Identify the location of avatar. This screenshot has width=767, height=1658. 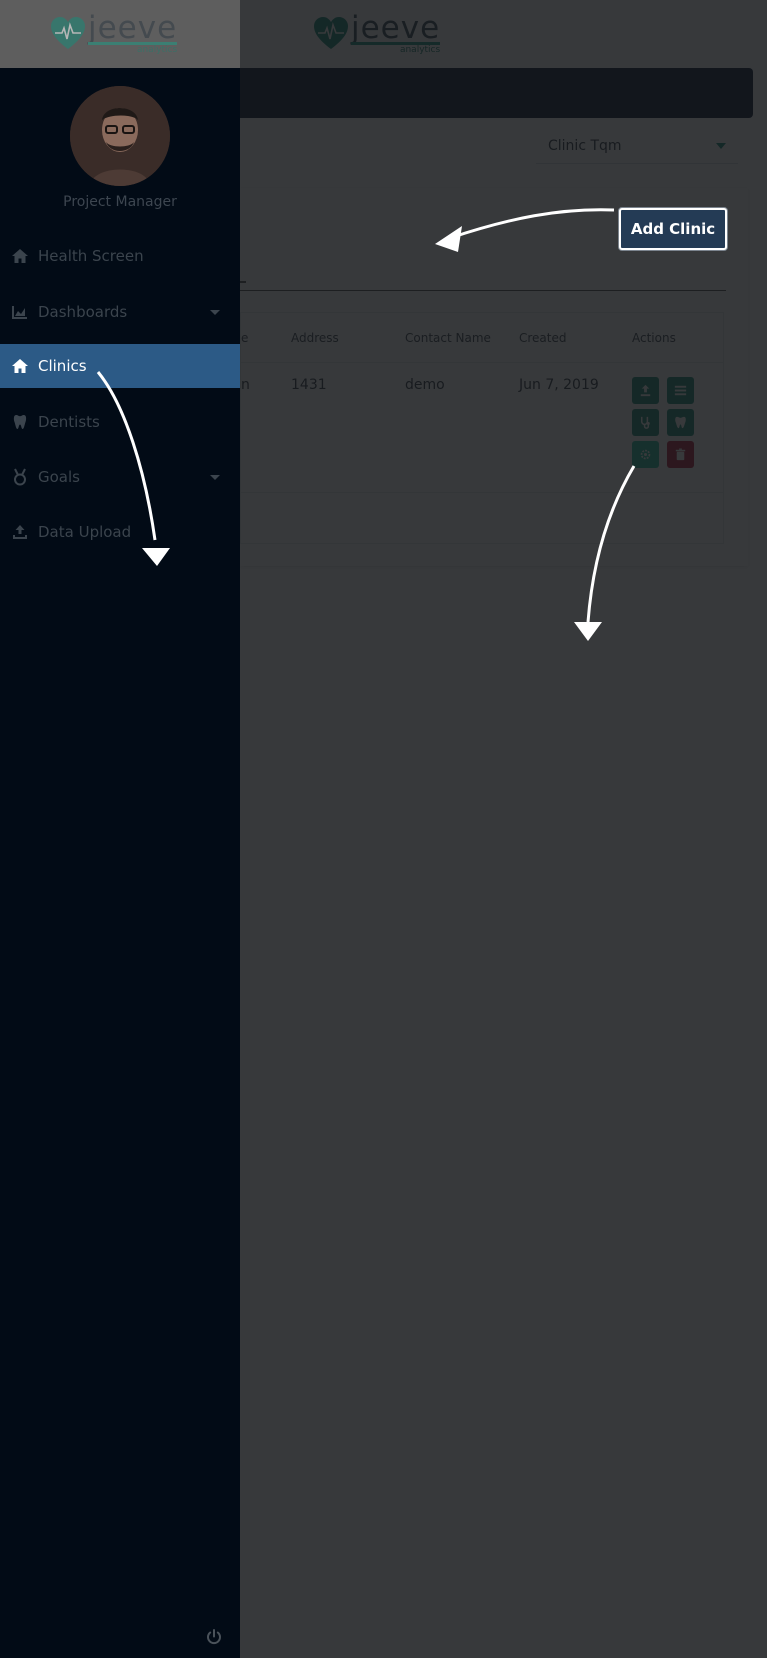
(120, 136).